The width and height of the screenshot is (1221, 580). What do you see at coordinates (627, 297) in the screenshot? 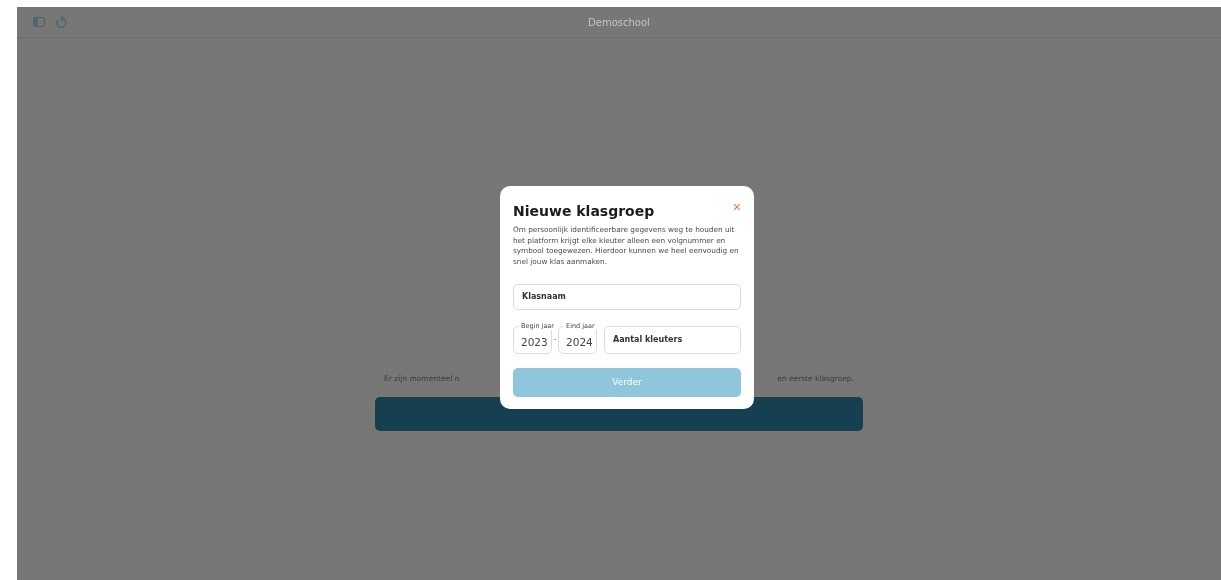
I see `class-name-field: Klasnaam` at bounding box center [627, 297].